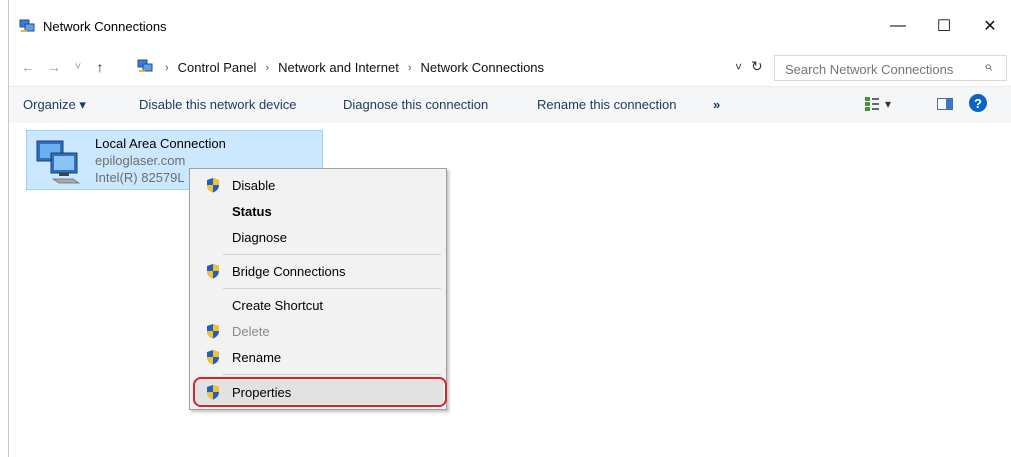 The width and height of the screenshot is (1011, 457). What do you see at coordinates (252, 211) in the screenshot?
I see `menu-item-label: Status` at bounding box center [252, 211].